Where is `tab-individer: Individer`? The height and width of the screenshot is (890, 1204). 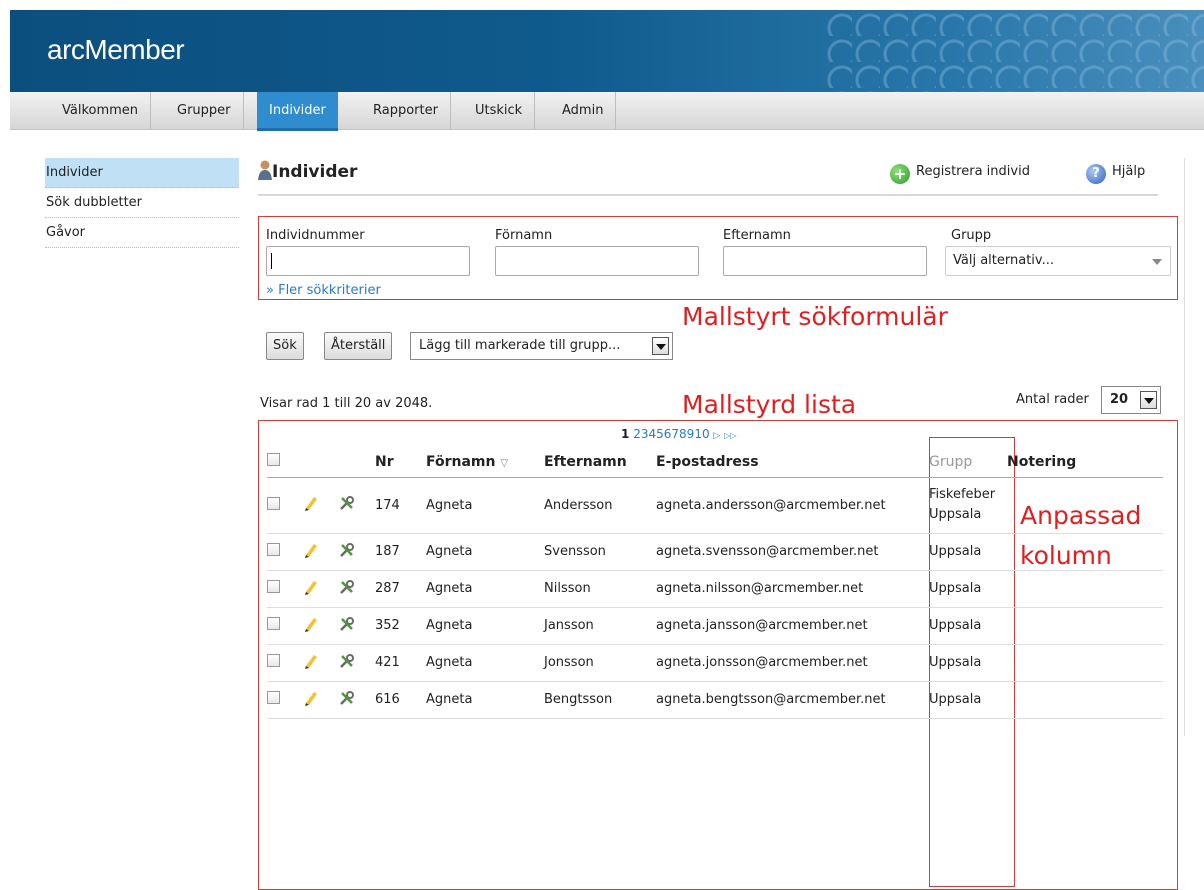 tab-individer: Individer is located at coordinates (297, 111).